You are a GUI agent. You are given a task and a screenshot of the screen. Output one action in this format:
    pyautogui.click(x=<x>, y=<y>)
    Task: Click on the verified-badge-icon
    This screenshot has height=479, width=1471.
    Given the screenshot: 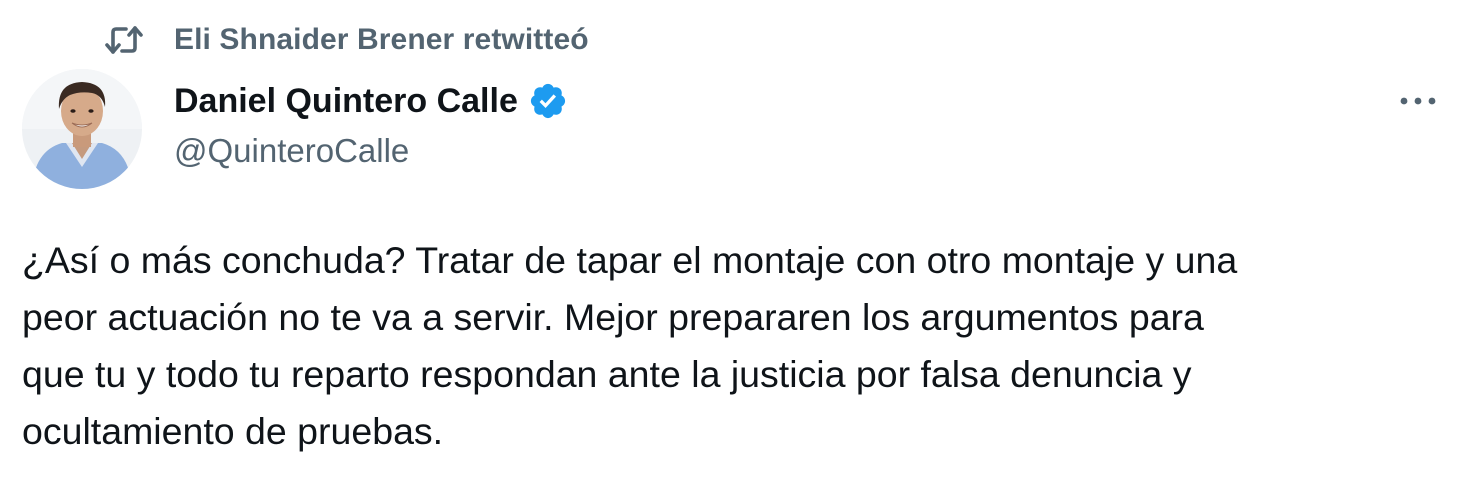 What is the action you would take?
    pyautogui.click(x=548, y=101)
    